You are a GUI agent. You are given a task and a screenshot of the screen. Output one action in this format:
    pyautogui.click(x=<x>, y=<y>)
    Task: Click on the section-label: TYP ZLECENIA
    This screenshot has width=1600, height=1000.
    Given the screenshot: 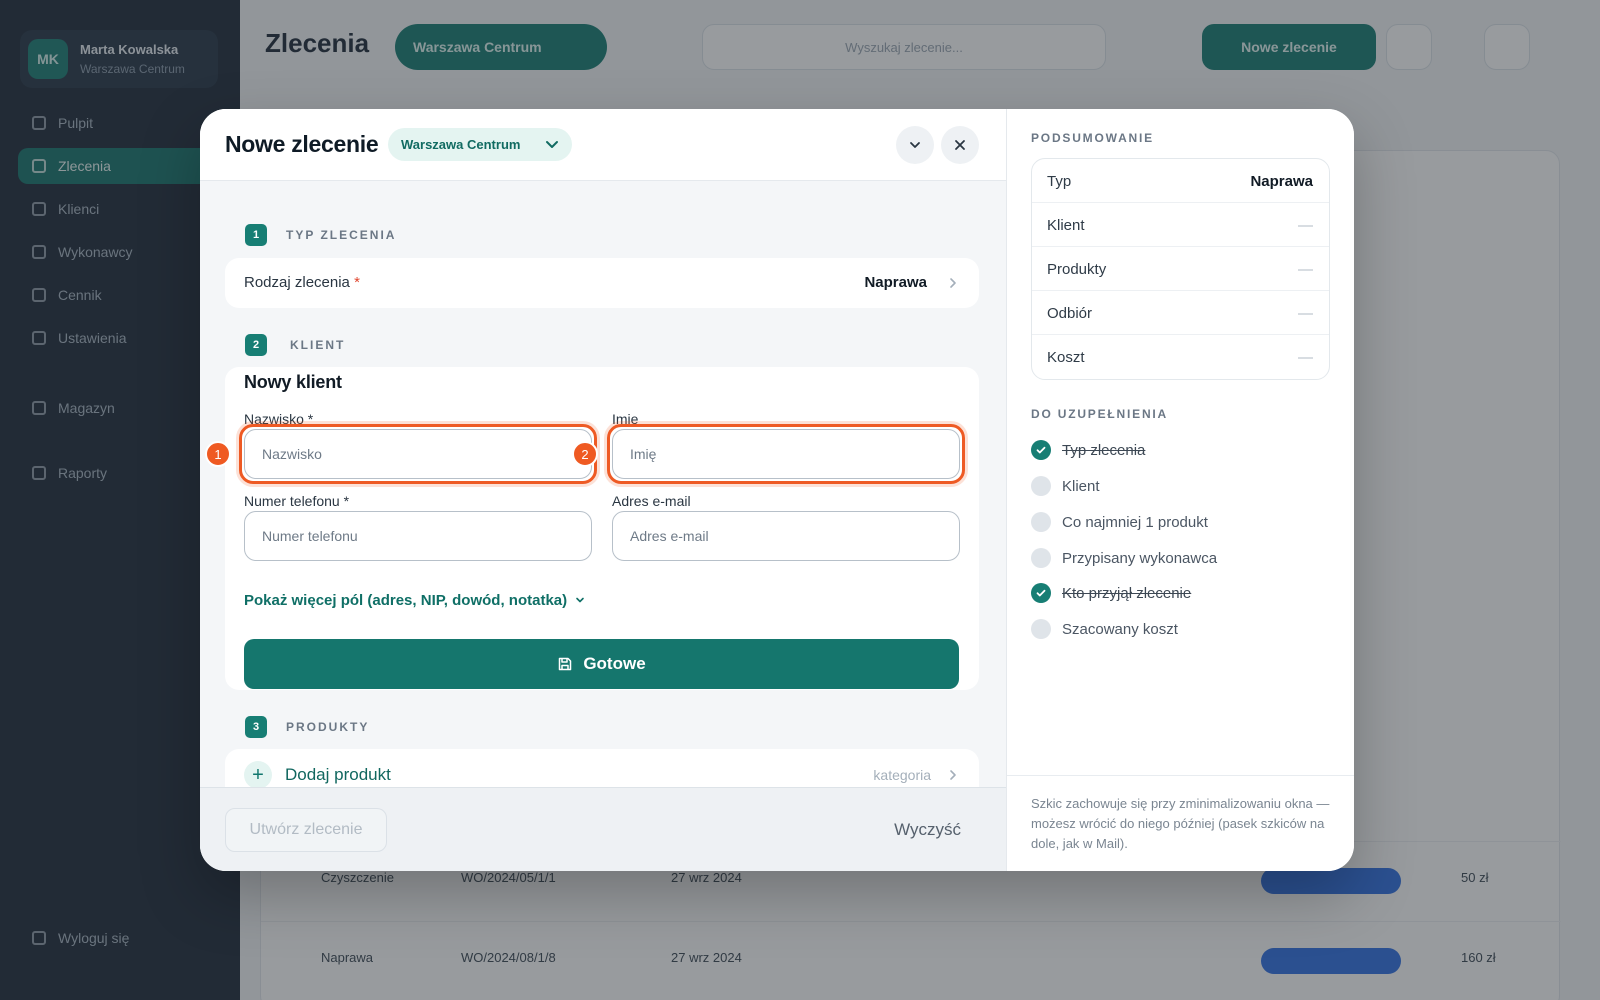 What is the action you would take?
    pyautogui.click(x=341, y=235)
    